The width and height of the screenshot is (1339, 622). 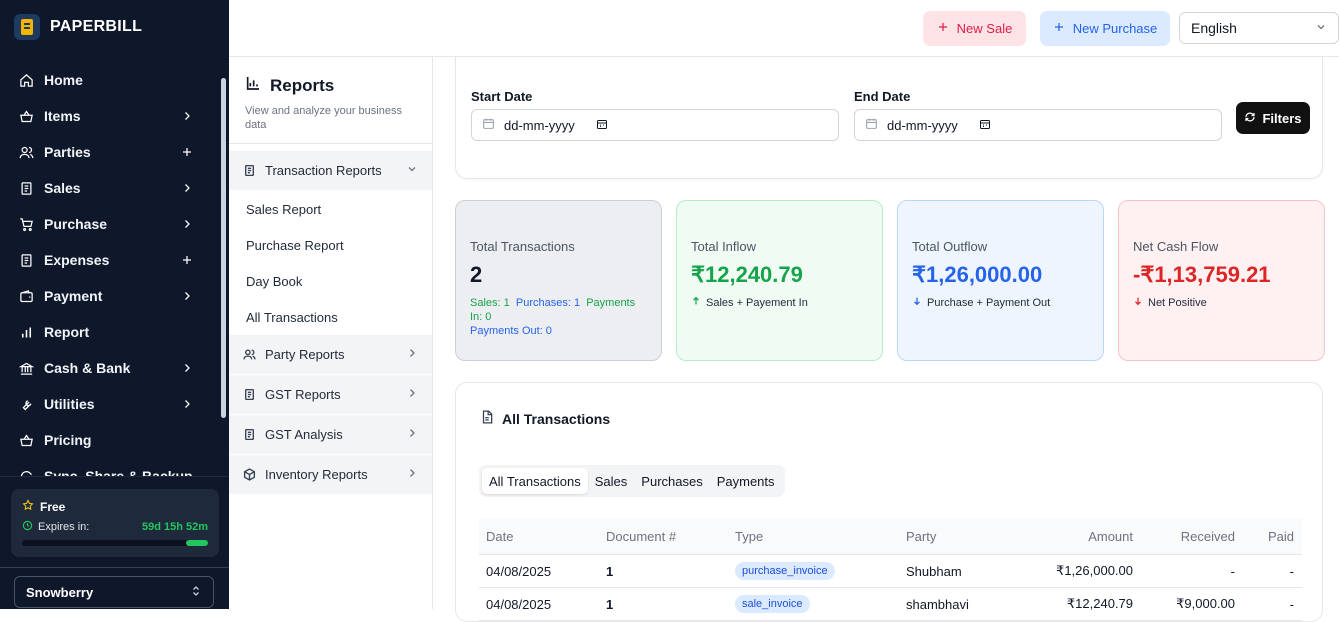 I want to click on app-name: PAPERBILL, so click(x=96, y=26).